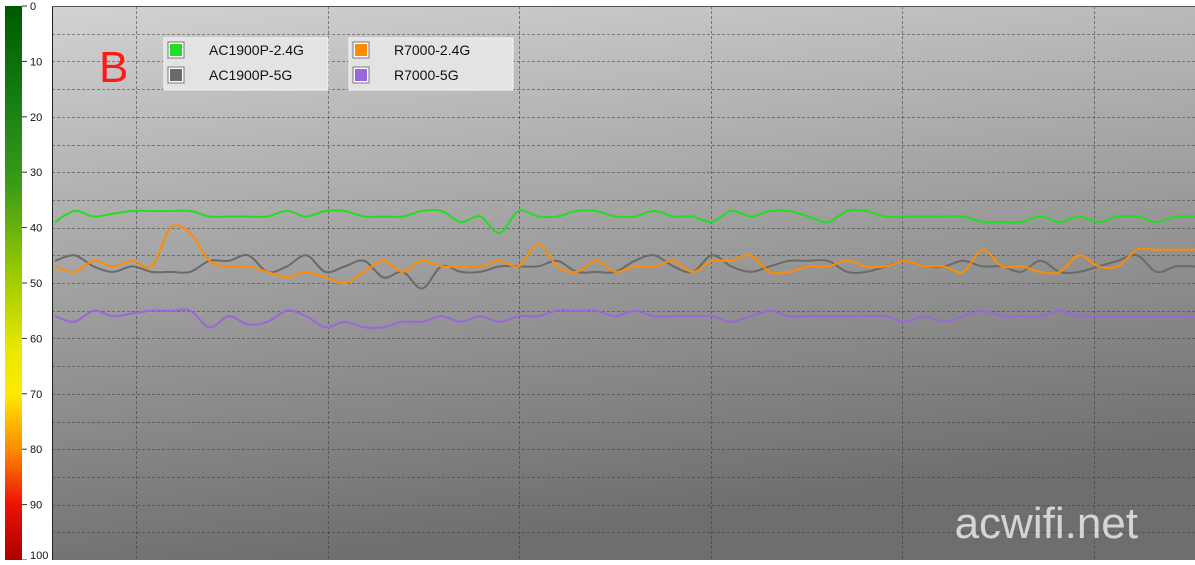 This screenshot has width=1195, height=565. Describe the element at coordinates (36, 173) in the screenshot. I see `y-tick-label: 30` at that location.